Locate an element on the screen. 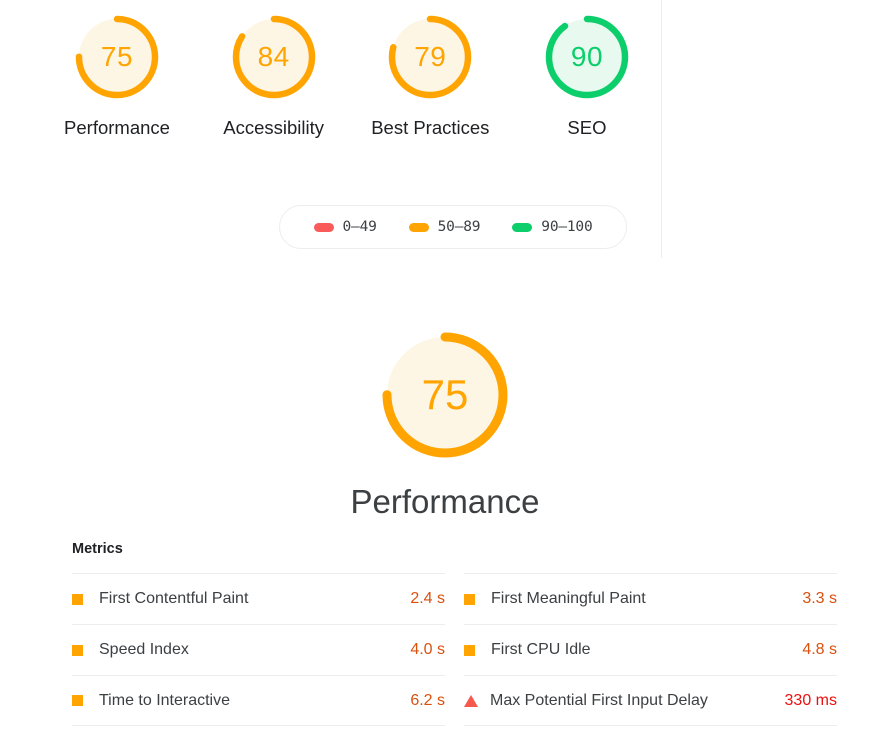 Image resolution: width=890 pixels, height=741 pixels. metric-value: 3.3 s is located at coordinates (819, 598).